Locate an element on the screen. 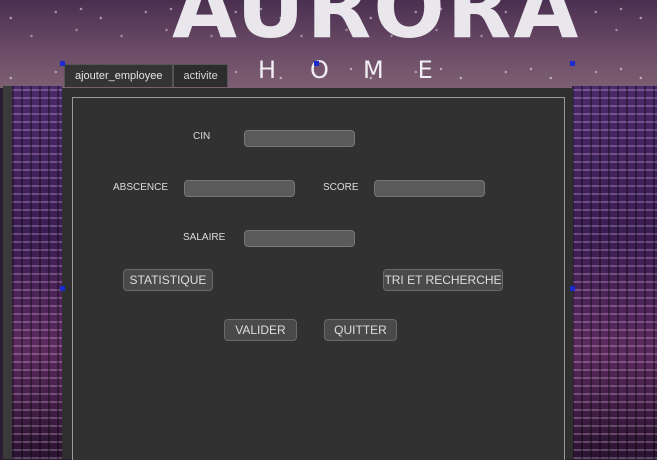  abscence-label: ABSCENCE is located at coordinates (141, 187).